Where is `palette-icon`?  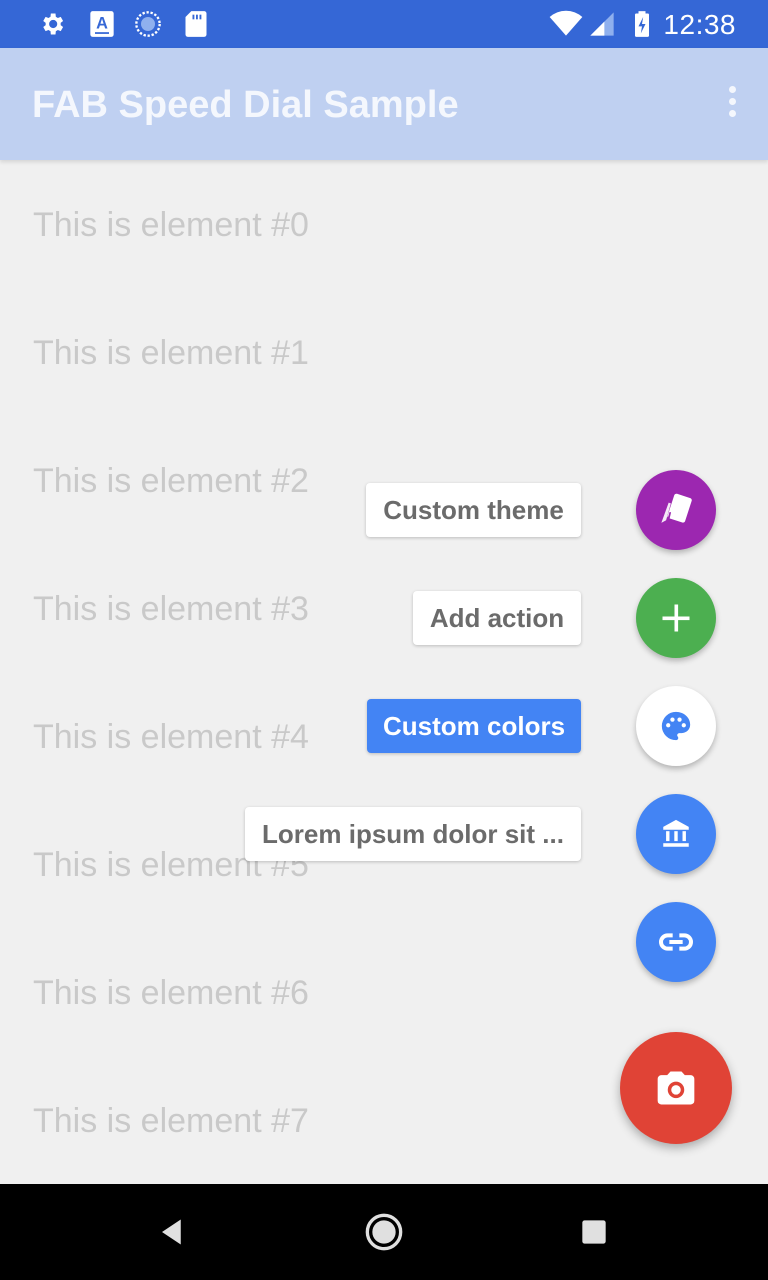
palette-icon is located at coordinates (676, 726).